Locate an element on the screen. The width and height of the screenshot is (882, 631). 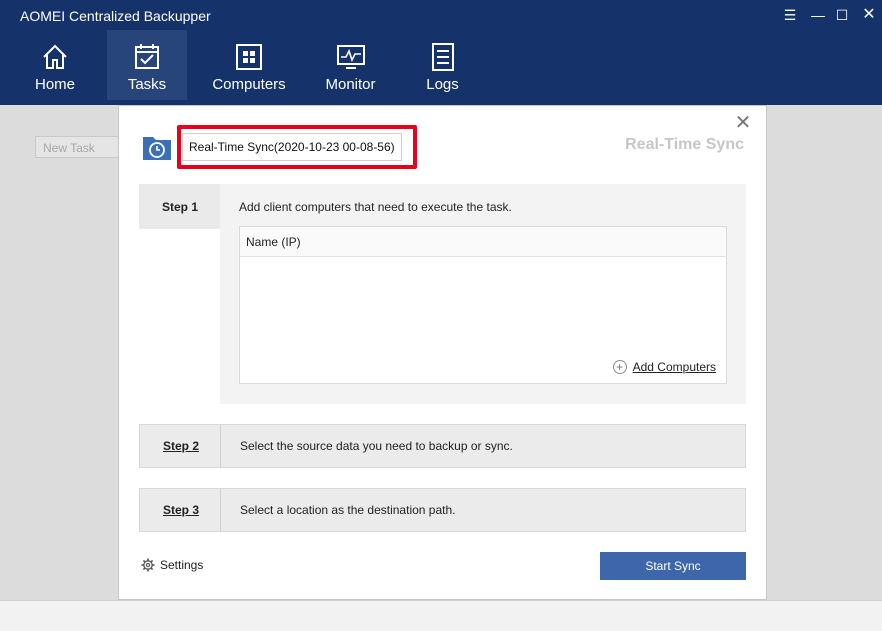
add-computers-label: Add Computers is located at coordinates (674, 367).